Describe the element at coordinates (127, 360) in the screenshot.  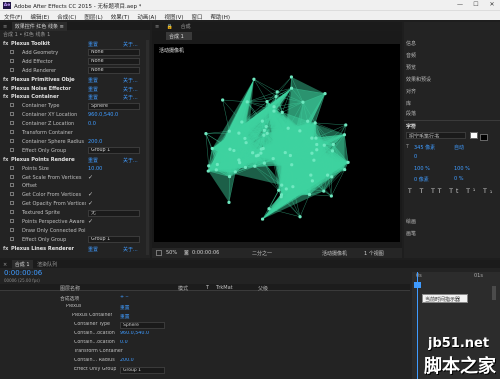
I see `timeline-row-value: 200.0` at that location.